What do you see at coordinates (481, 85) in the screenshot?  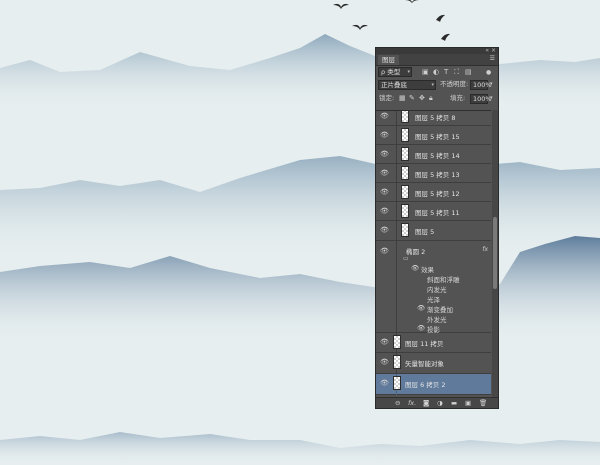 I see `opacity-field: 100%` at bounding box center [481, 85].